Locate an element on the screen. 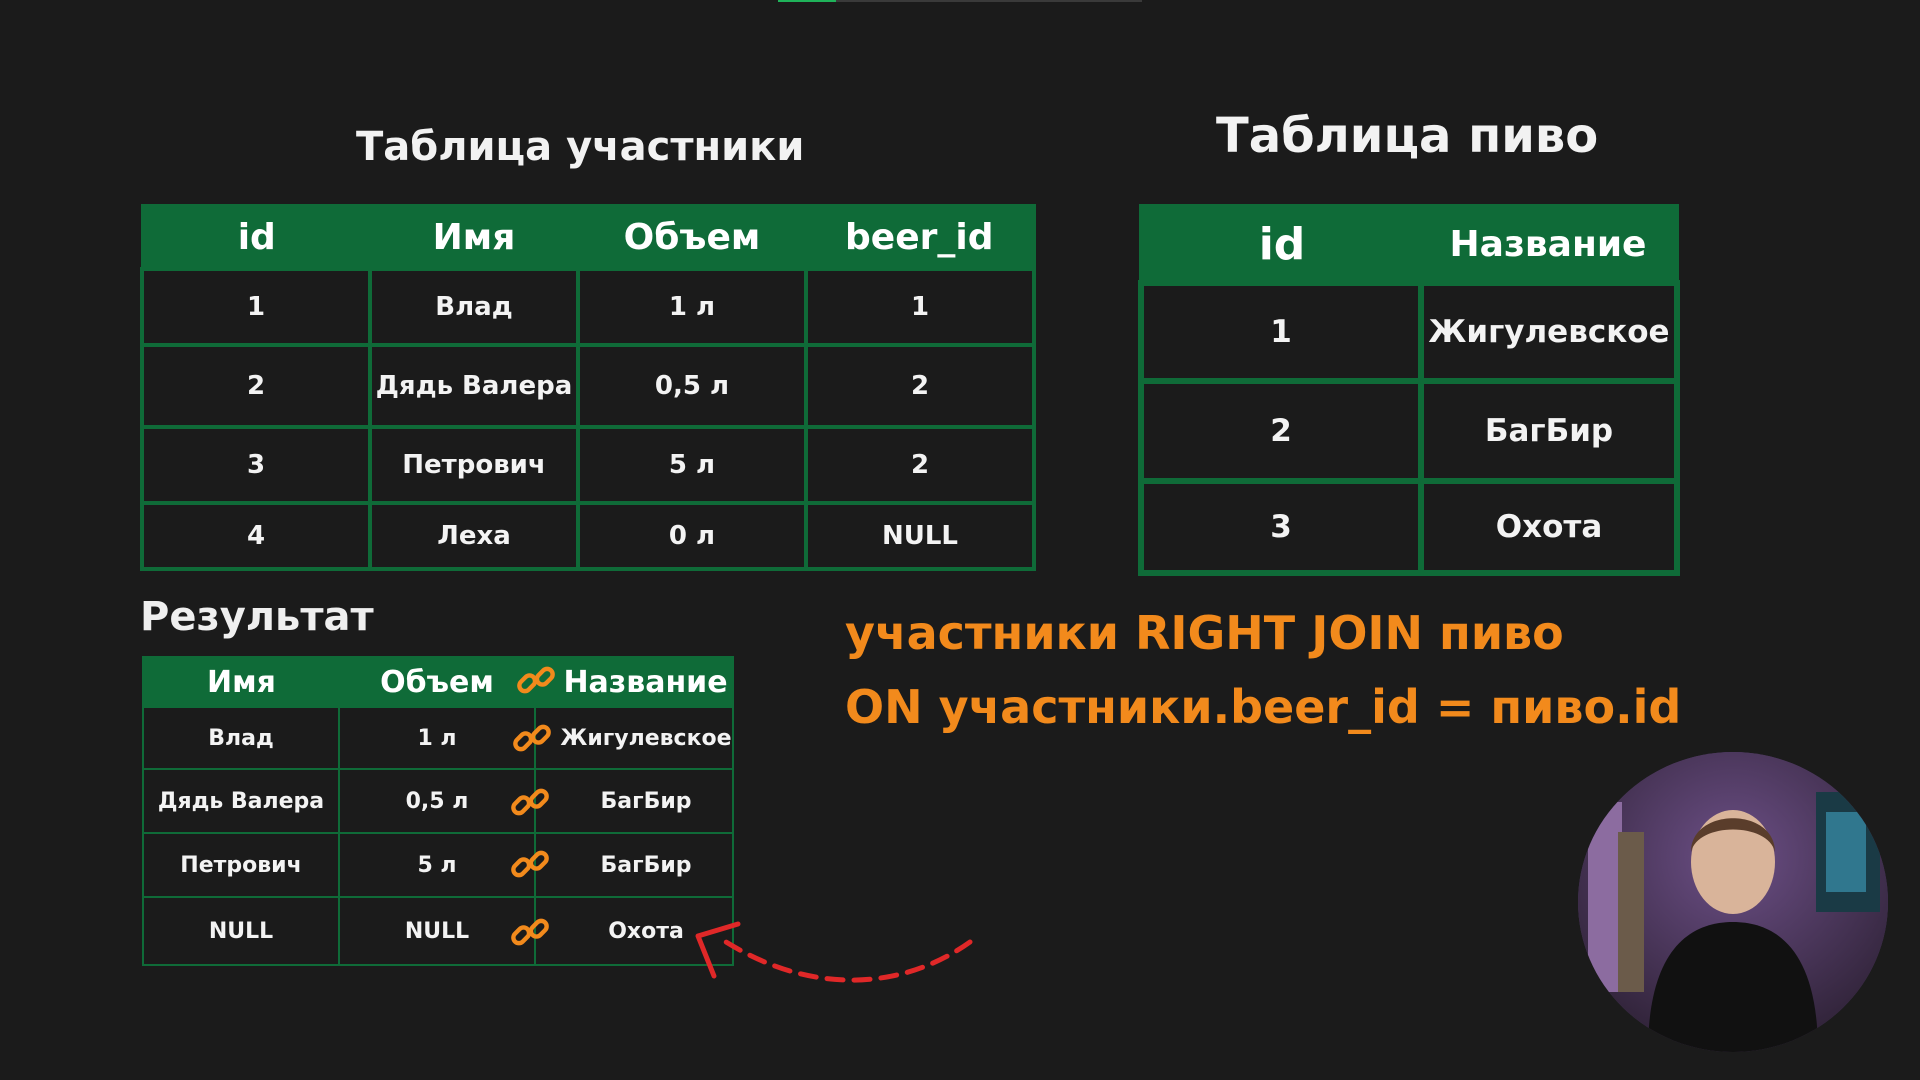  dashed-arrow-icon is located at coordinates (834, 952).